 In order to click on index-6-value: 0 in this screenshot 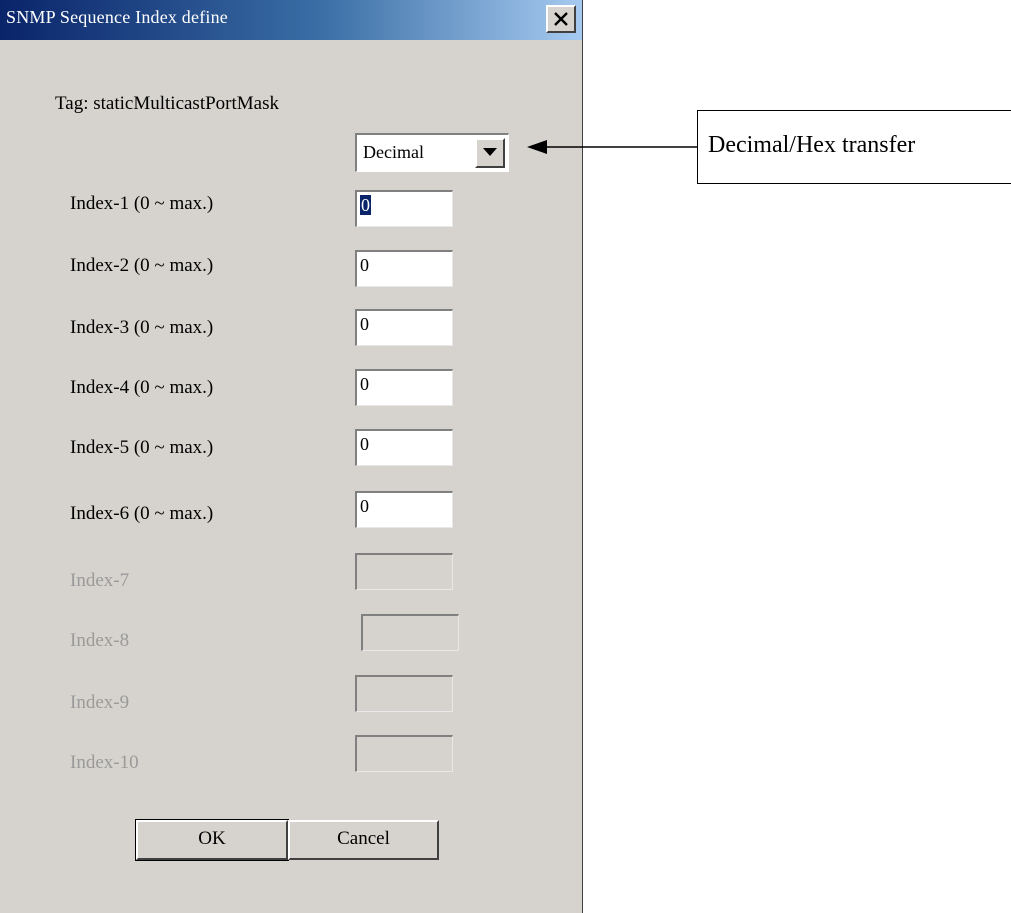, I will do `click(364, 506)`.